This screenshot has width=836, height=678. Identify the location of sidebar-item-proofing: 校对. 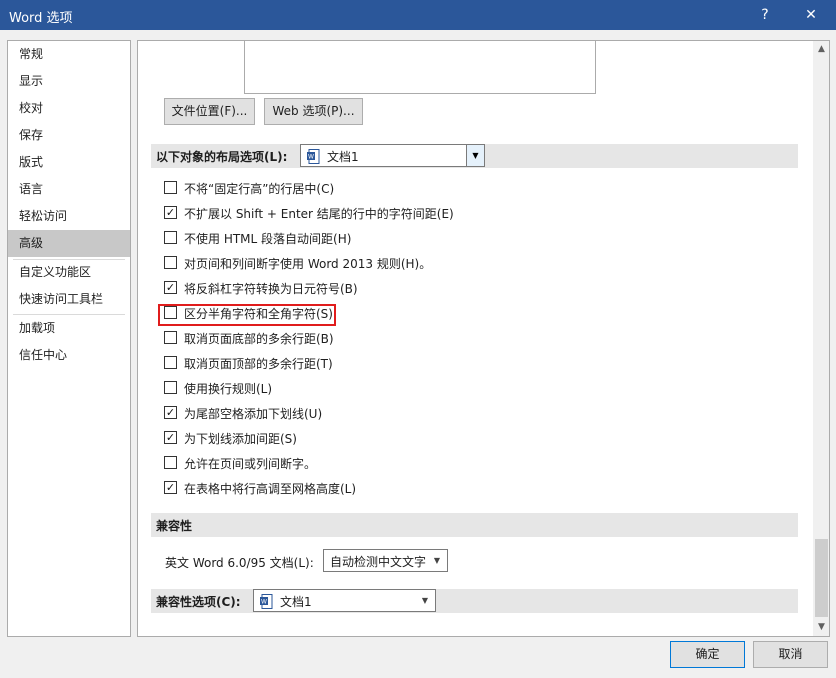
(69, 108).